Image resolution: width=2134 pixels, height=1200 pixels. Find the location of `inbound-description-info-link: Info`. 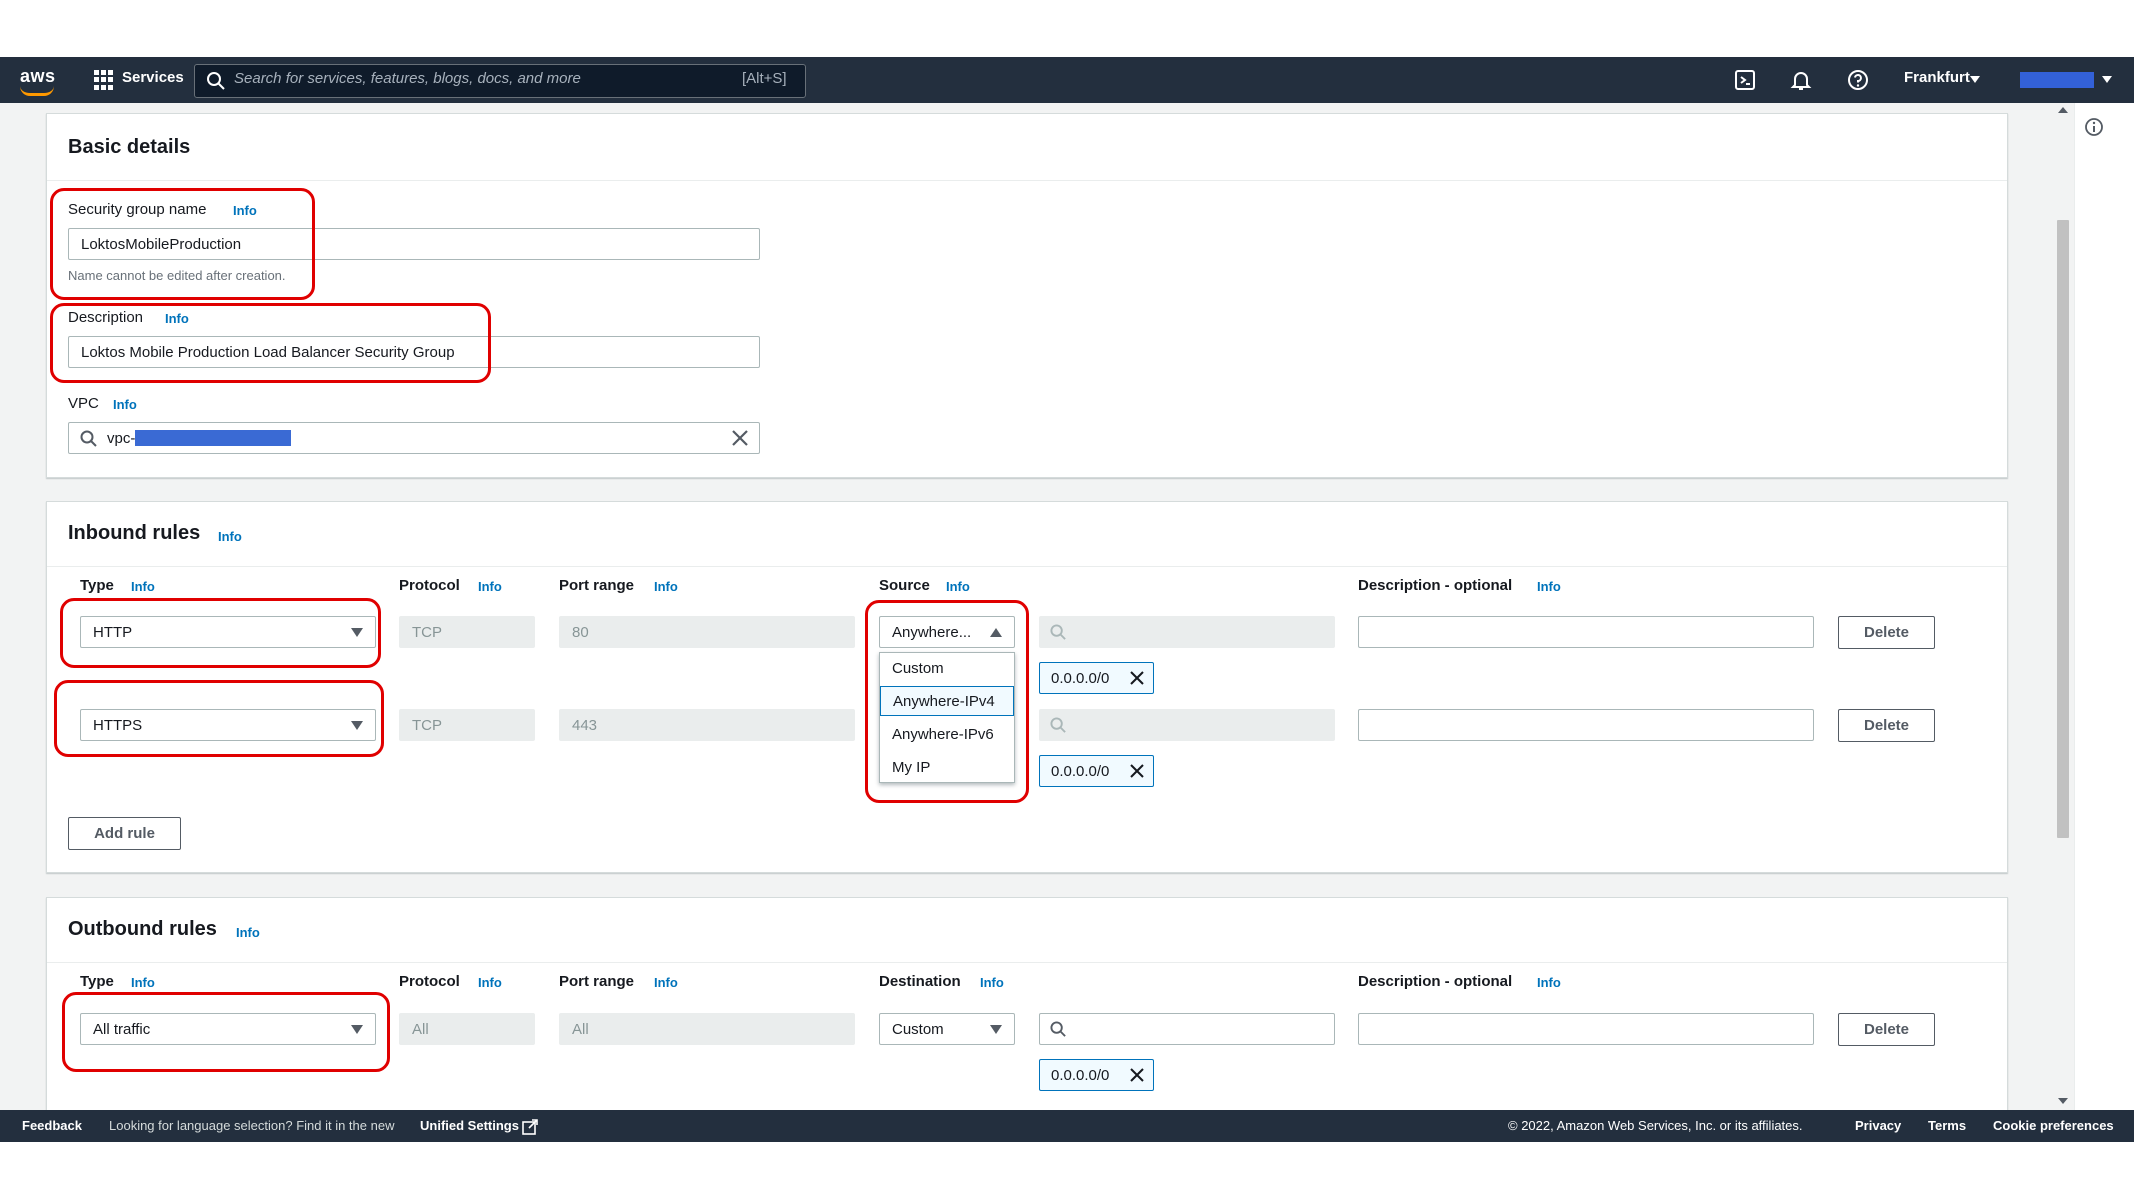

inbound-description-info-link: Info is located at coordinates (1549, 586).